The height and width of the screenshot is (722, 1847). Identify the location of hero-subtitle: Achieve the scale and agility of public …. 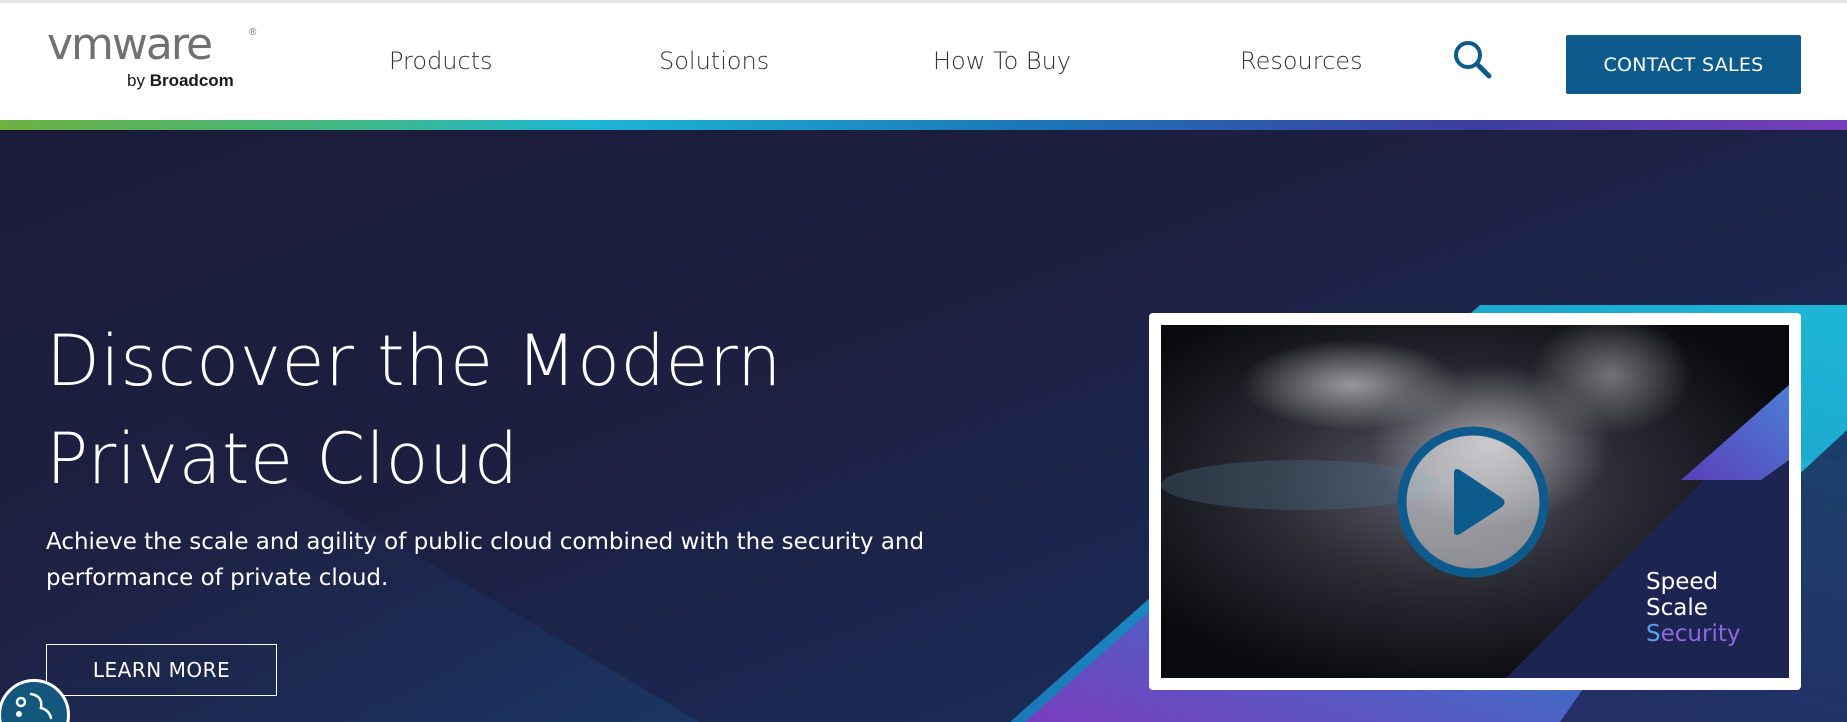
(496, 560).